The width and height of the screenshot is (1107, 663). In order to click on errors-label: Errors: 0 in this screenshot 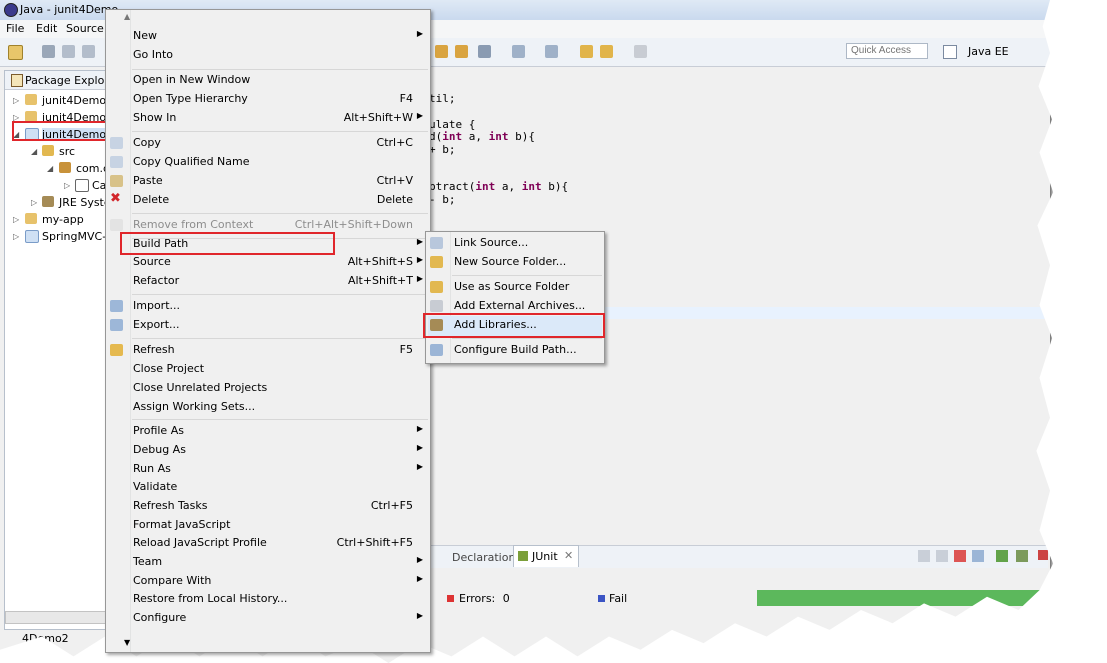, I will do `click(484, 598)`.